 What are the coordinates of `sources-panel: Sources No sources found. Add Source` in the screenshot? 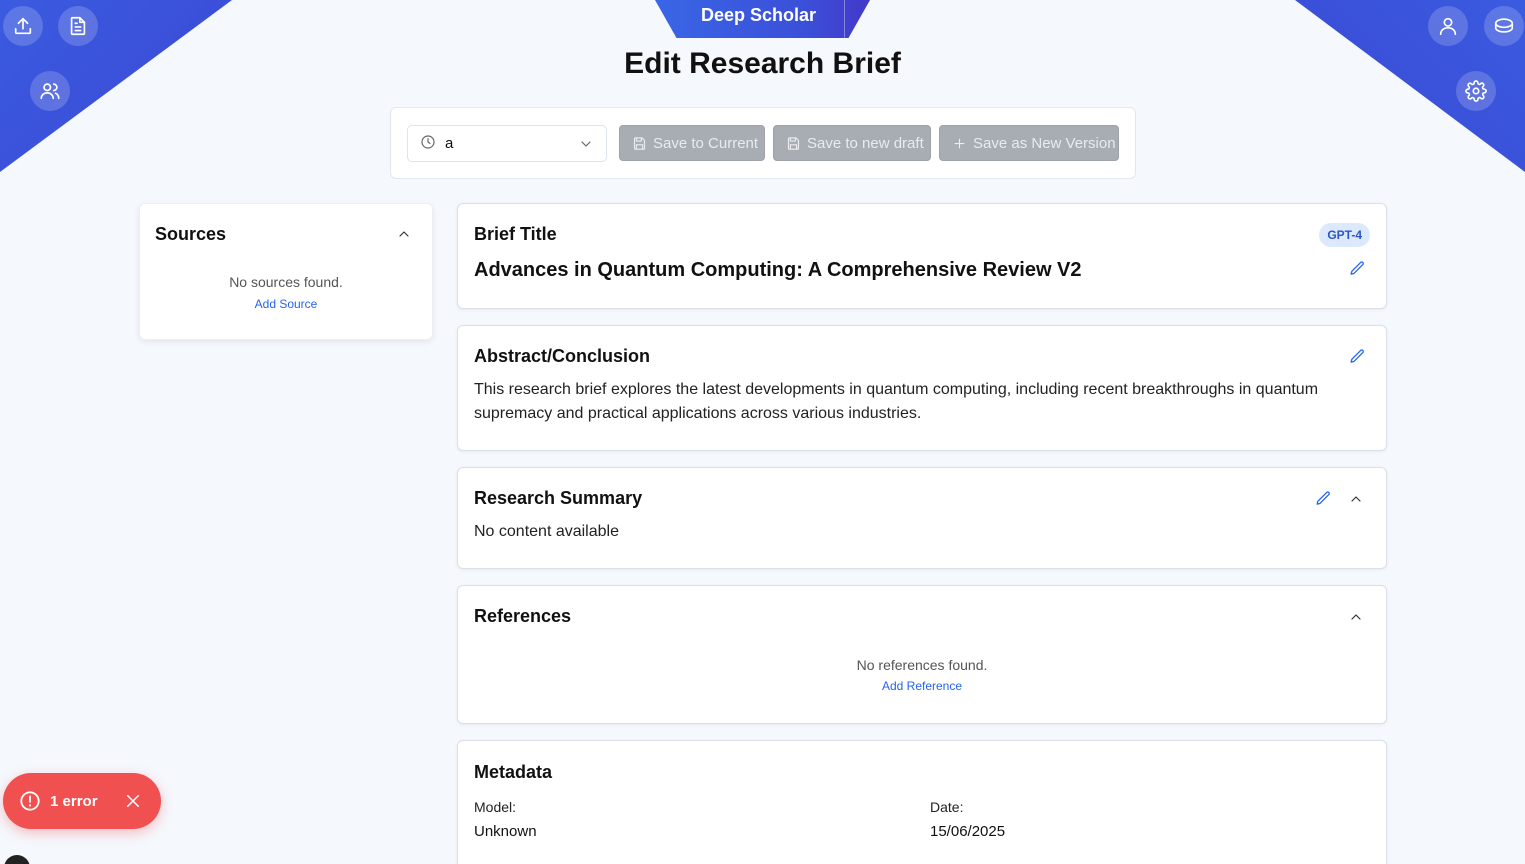 It's located at (286, 271).